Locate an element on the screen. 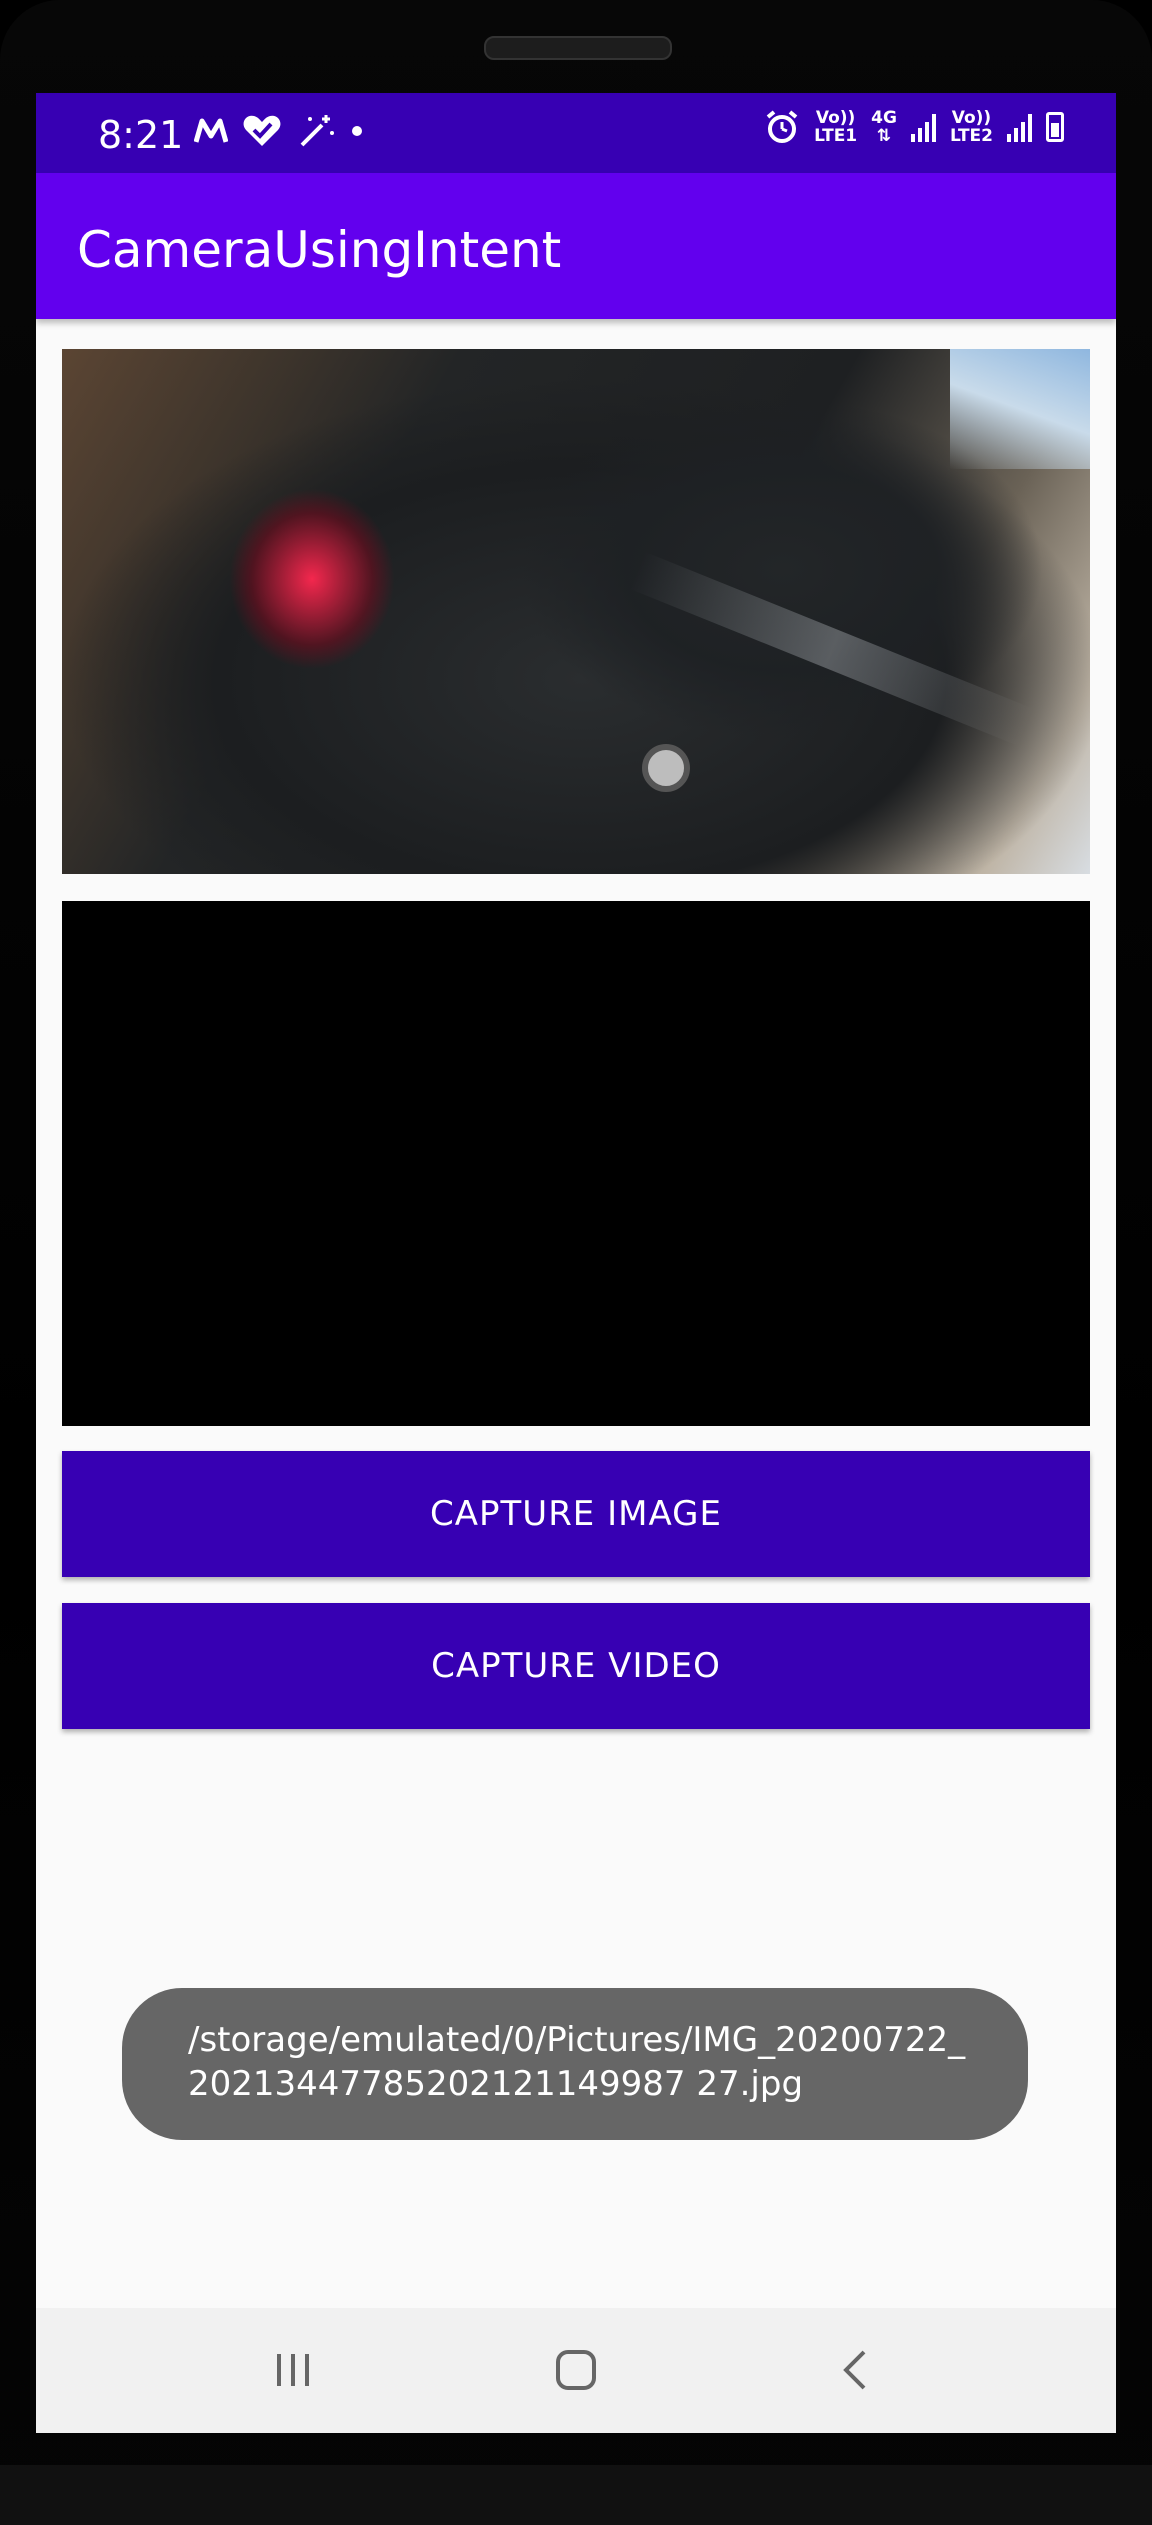 This screenshot has height=2525, width=1152. lte1-indicator: Vo)) LTE1 is located at coordinates (835, 127).